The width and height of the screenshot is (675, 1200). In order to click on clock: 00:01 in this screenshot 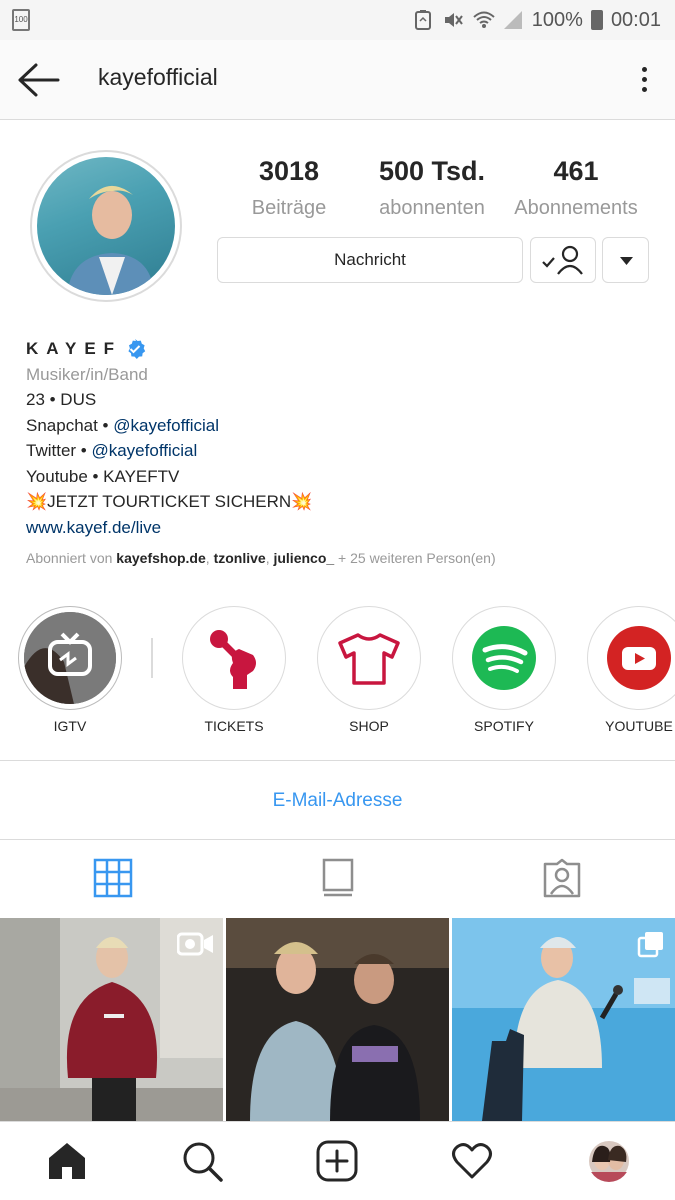, I will do `click(635, 19)`.